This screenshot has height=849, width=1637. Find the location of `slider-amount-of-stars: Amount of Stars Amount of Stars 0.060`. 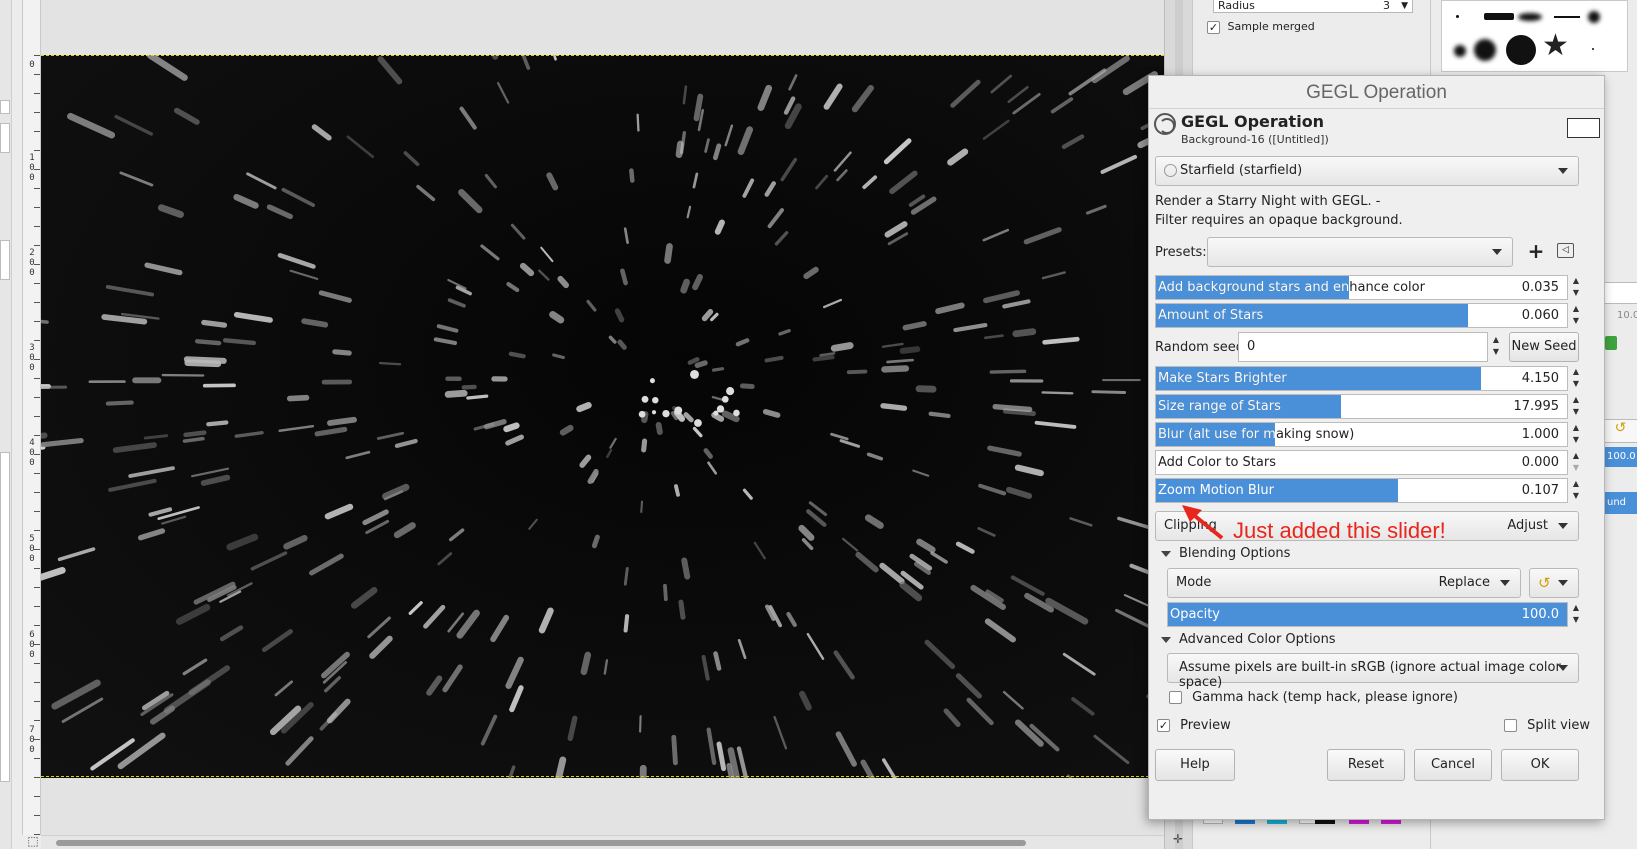

slider-amount-of-stars: Amount of Stars Amount of Stars 0.060 is located at coordinates (1361, 315).